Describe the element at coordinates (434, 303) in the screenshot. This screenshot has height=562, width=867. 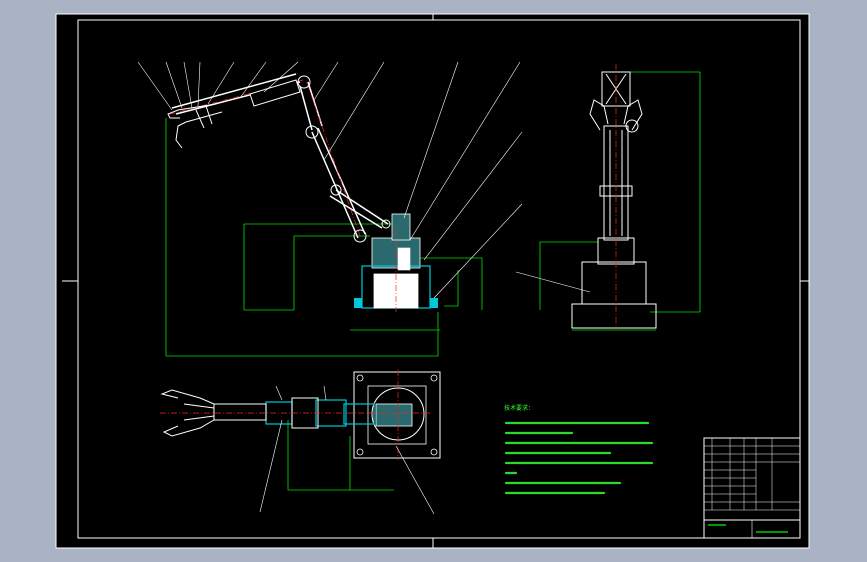
I see `foot-right` at that location.